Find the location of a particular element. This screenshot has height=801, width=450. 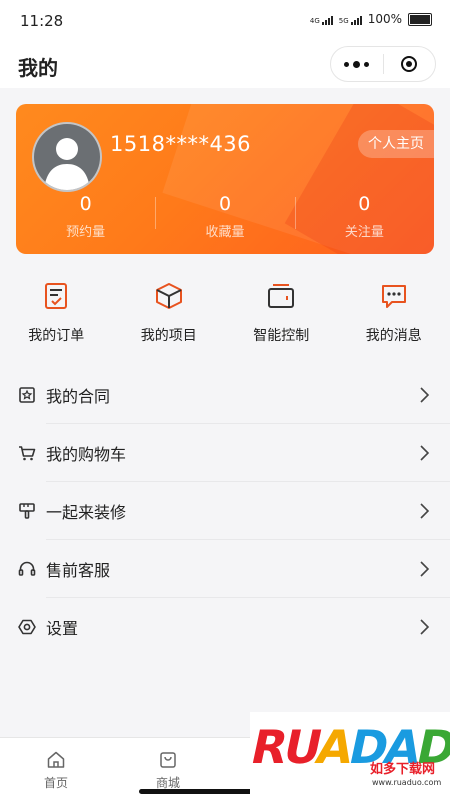

headset-icon is located at coordinates (27, 569).